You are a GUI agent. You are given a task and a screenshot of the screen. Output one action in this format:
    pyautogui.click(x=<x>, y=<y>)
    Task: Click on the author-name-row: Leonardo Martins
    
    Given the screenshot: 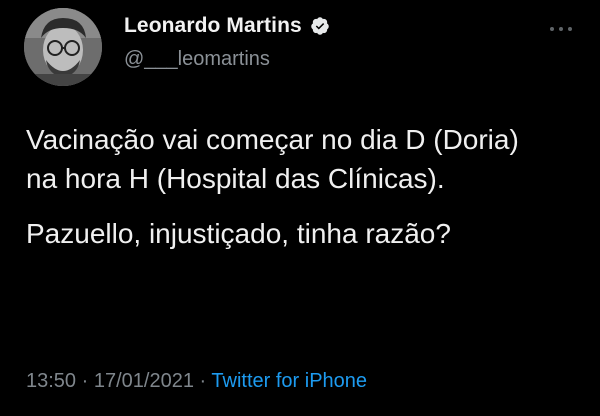 What is the action you would take?
    pyautogui.click(x=227, y=26)
    